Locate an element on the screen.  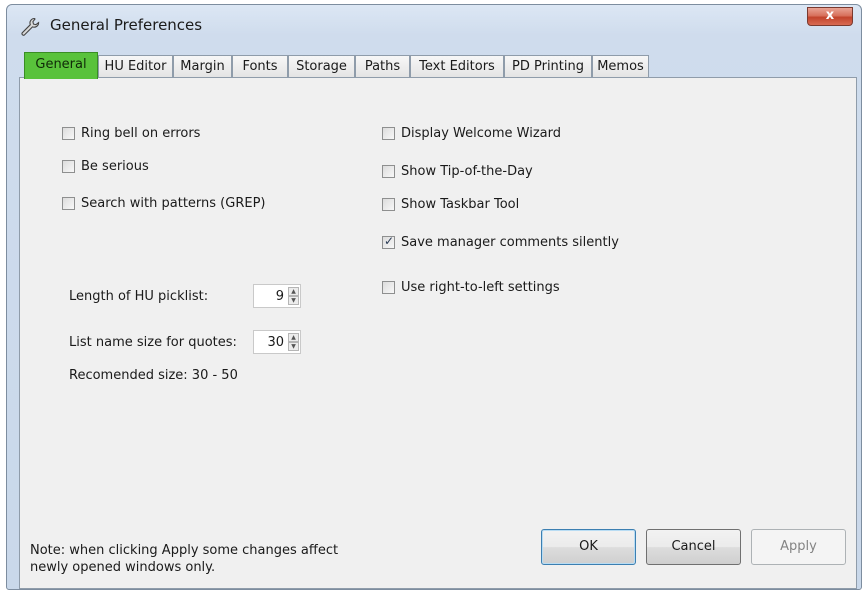
tab-paths: Paths is located at coordinates (382, 66).